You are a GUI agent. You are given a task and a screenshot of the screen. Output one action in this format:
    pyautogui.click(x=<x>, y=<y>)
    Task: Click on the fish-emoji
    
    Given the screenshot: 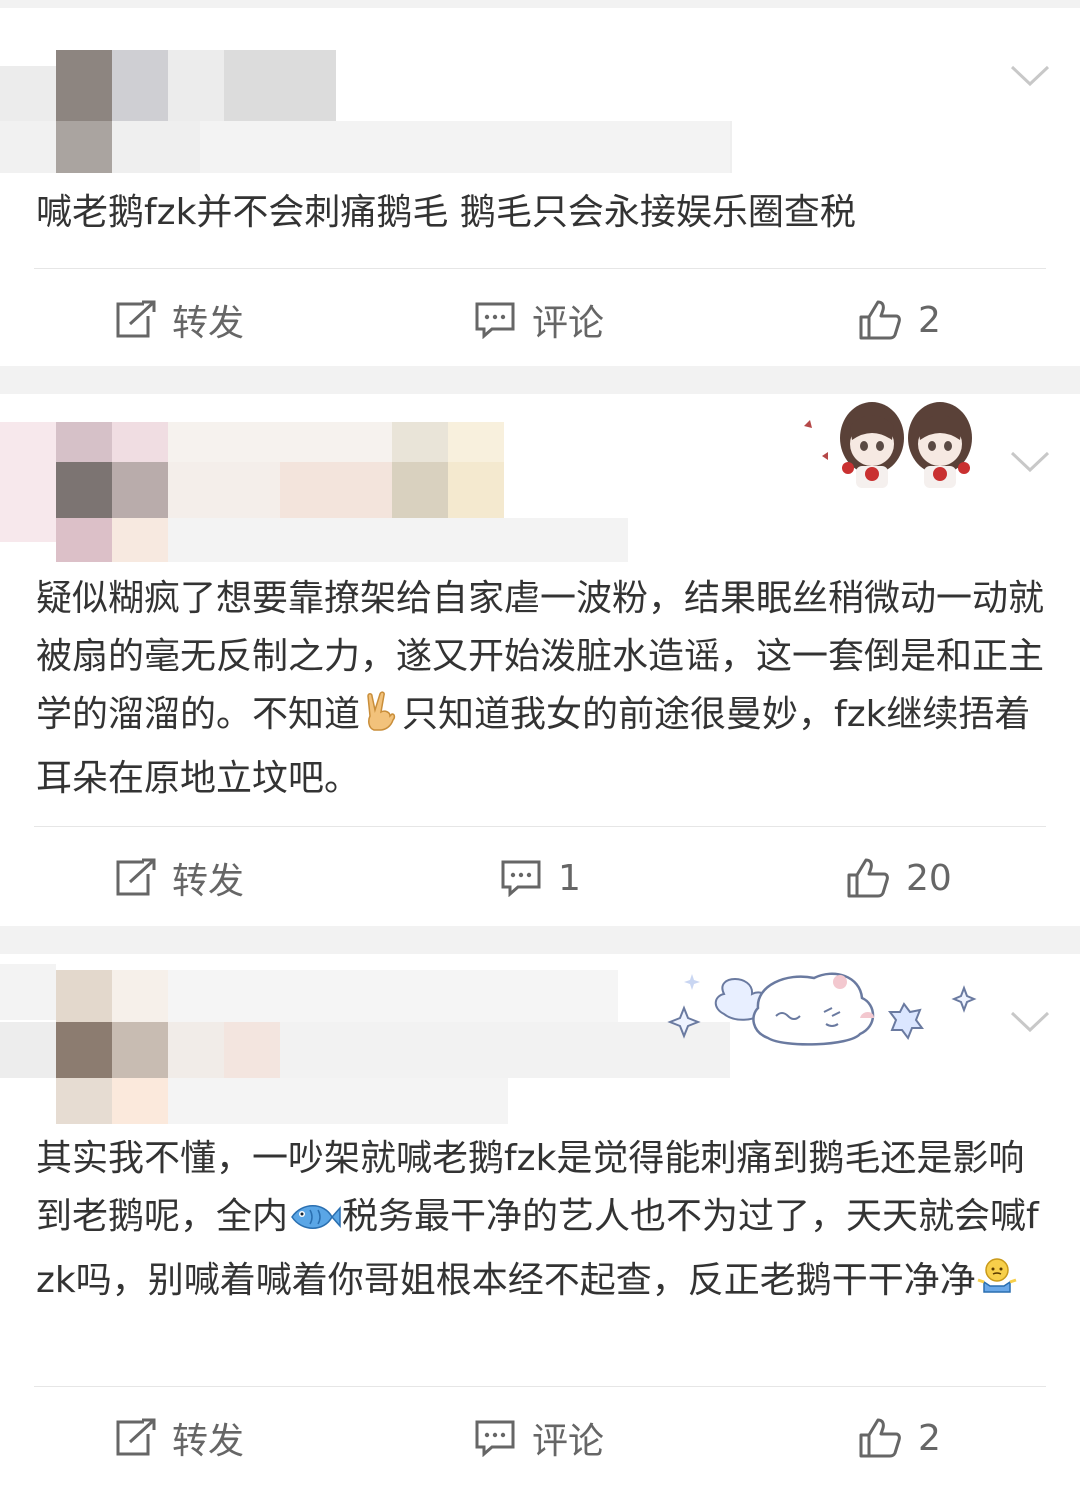 What is the action you would take?
    pyautogui.click(x=315, y=1223)
    